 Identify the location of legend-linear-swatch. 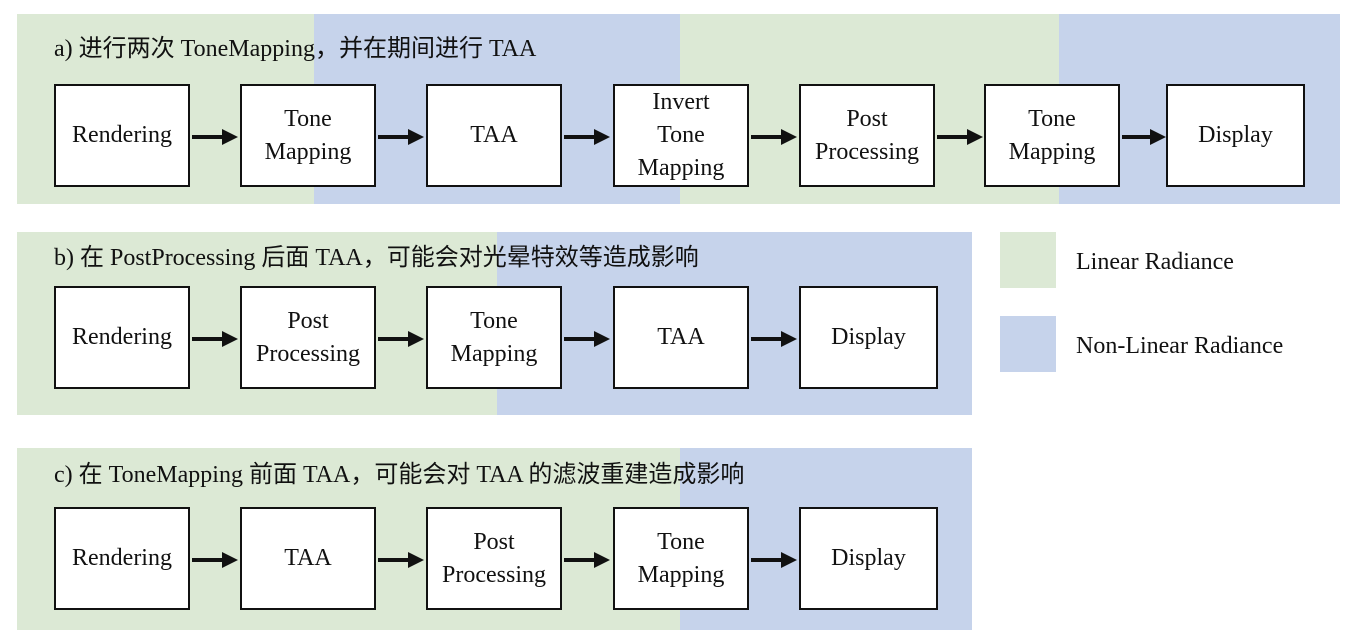
(1028, 260).